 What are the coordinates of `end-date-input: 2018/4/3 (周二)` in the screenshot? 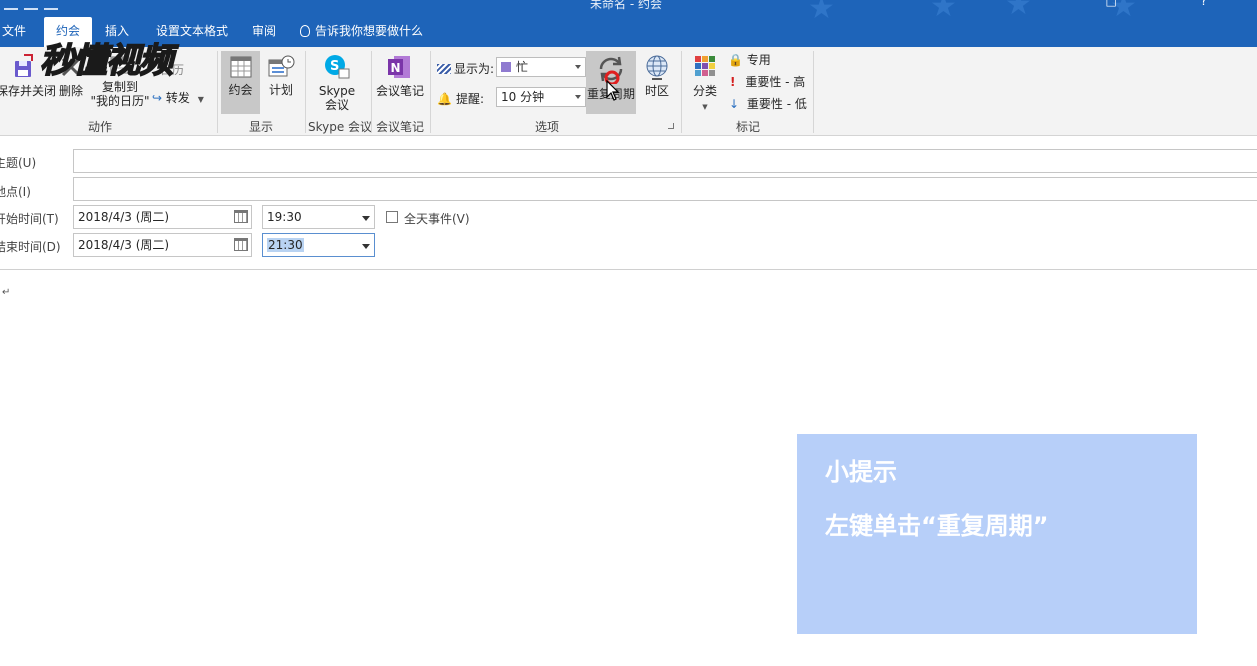 It's located at (162, 245).